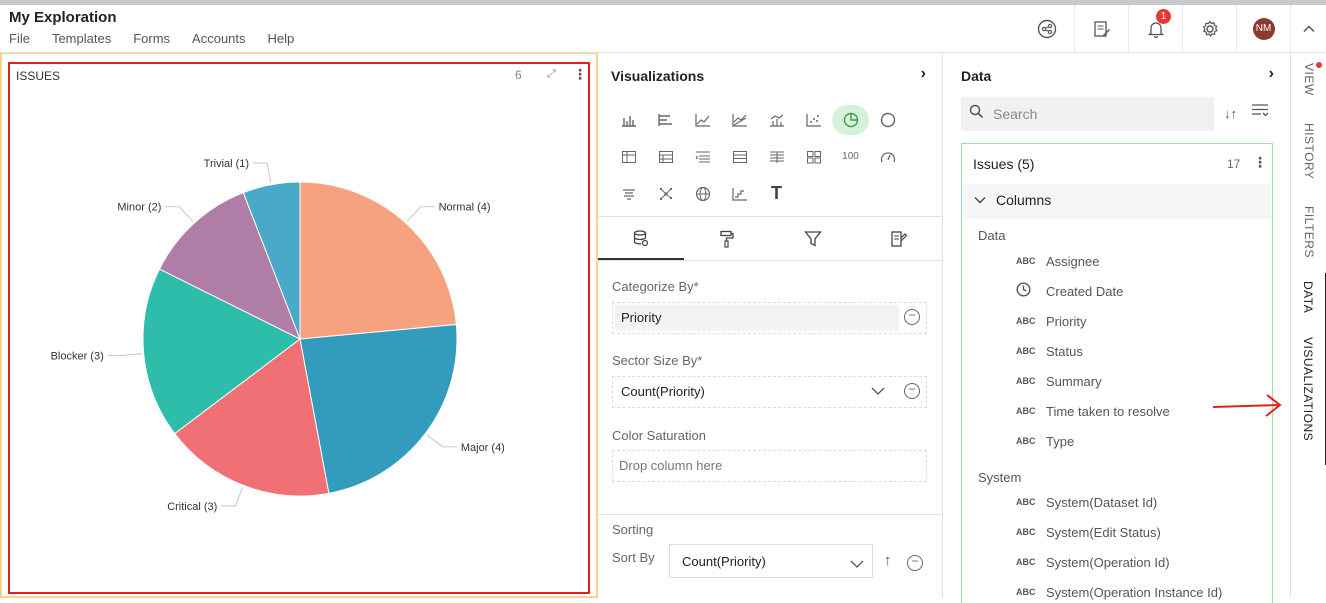 The image size is (1326, 603). I want to click on pie-chart-icon, so click(850, 119).